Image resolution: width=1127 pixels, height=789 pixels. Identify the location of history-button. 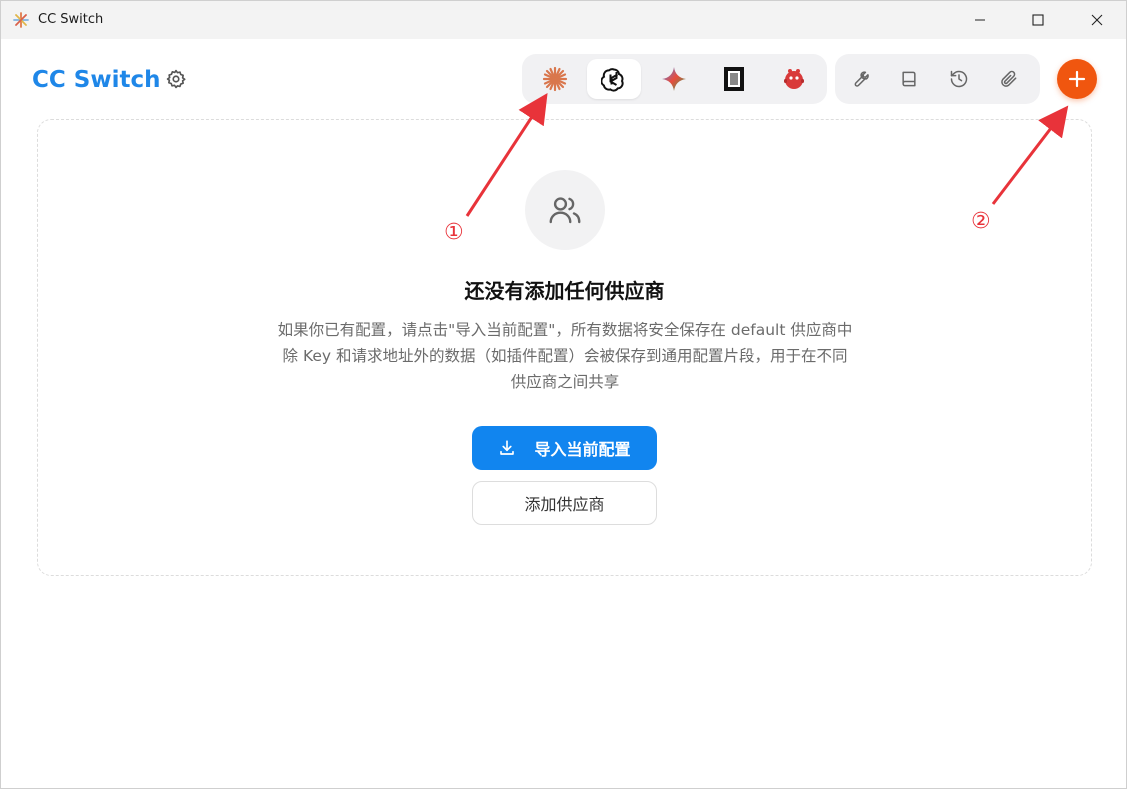
(959, 79).